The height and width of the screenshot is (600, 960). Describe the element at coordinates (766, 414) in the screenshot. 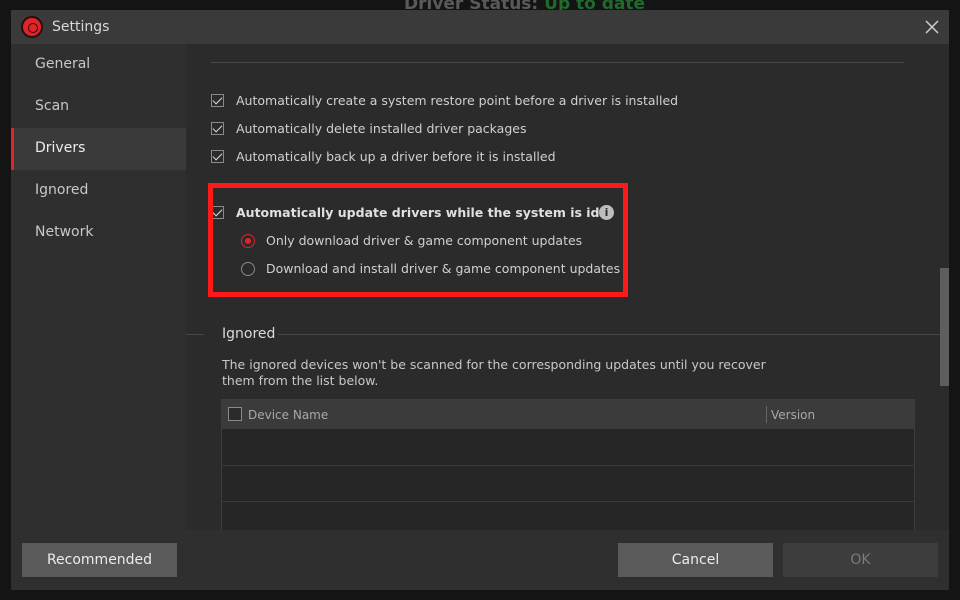

I see `column-separator` at that location.